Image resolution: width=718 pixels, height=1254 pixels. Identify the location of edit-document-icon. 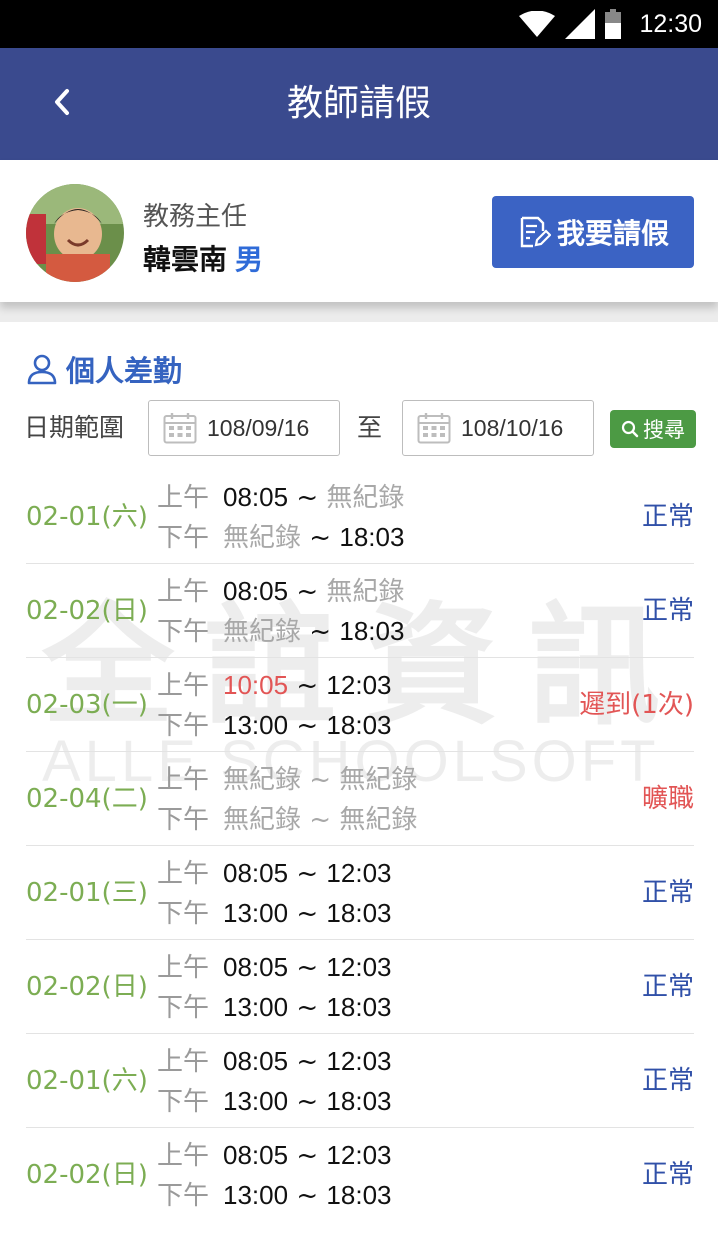
(535, 232).